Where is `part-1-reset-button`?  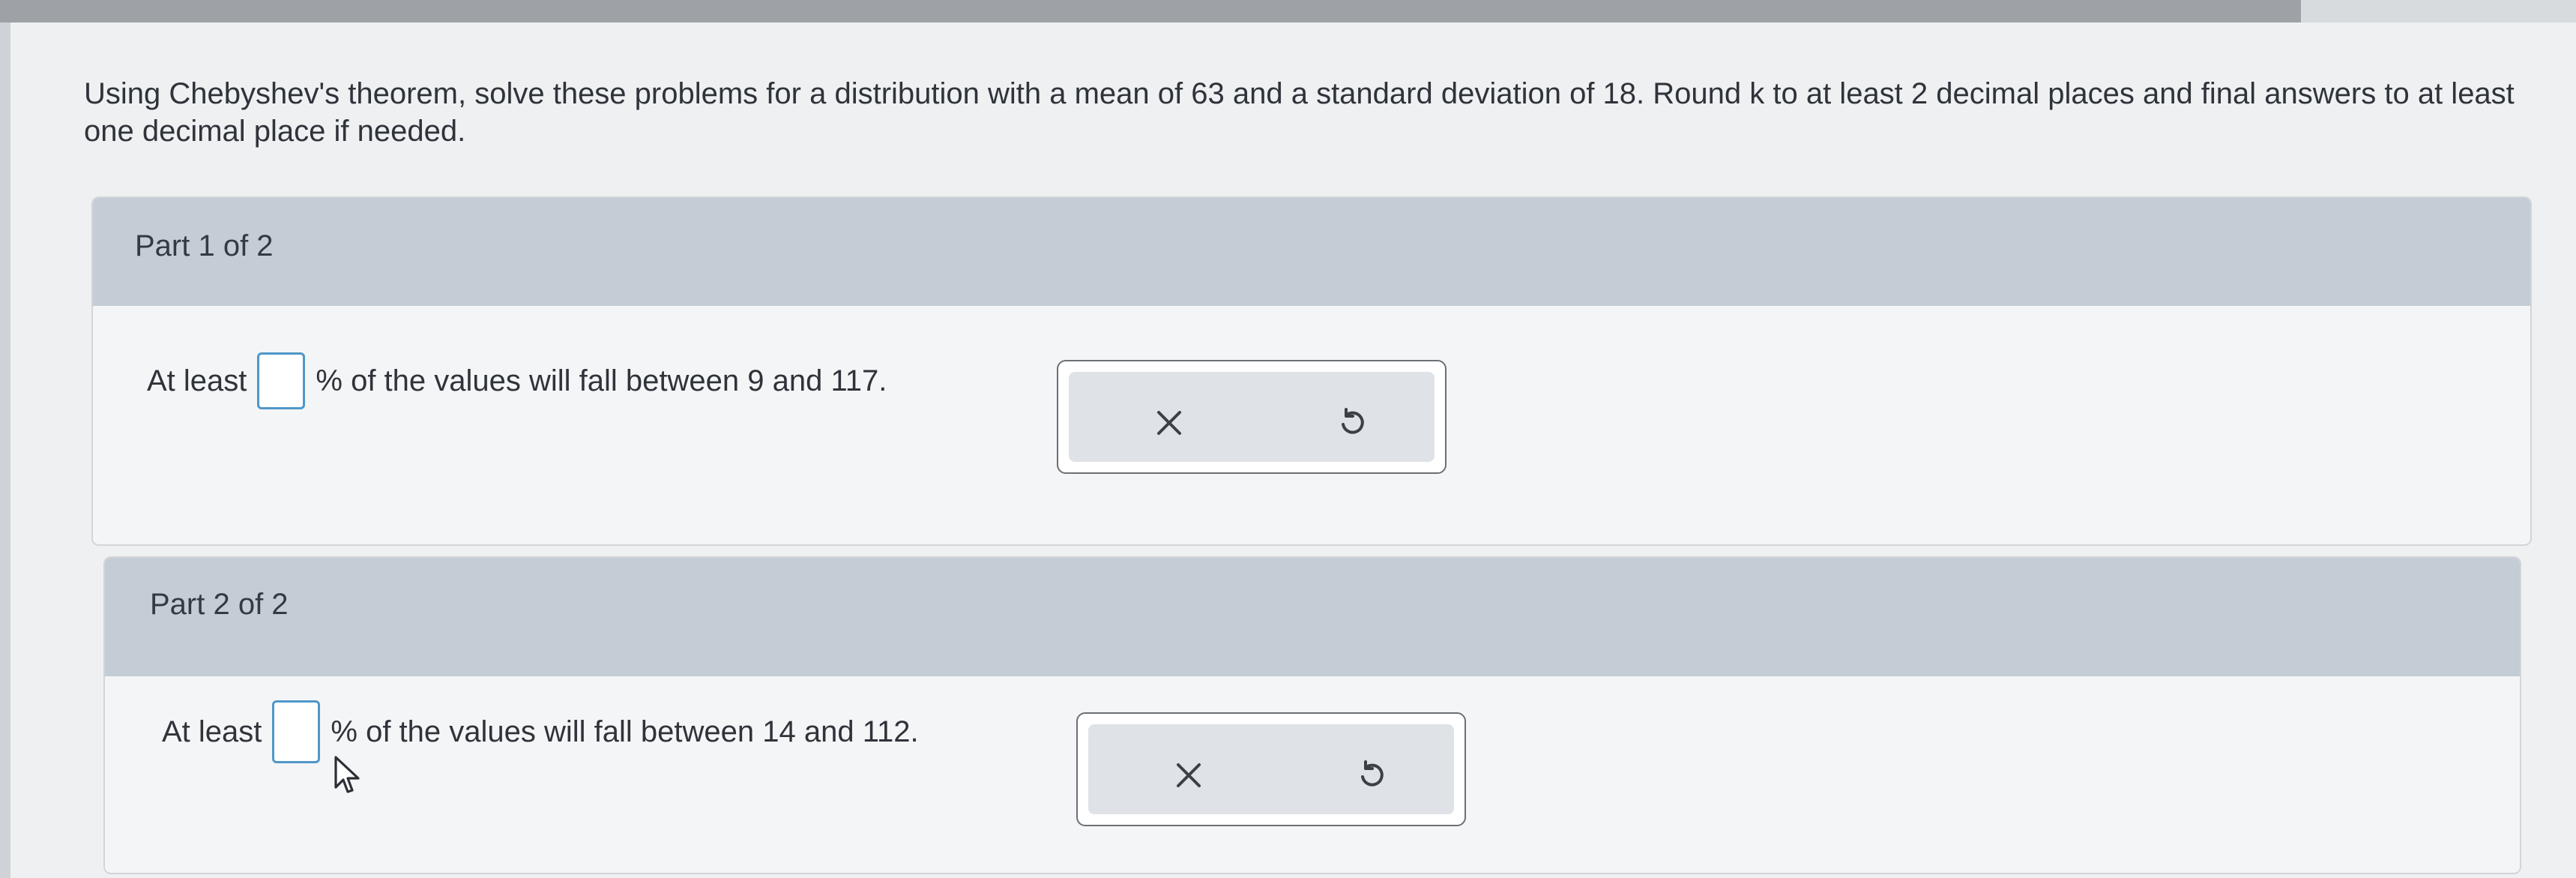
part-1-reset-button is located at coordinates (1352, 423).